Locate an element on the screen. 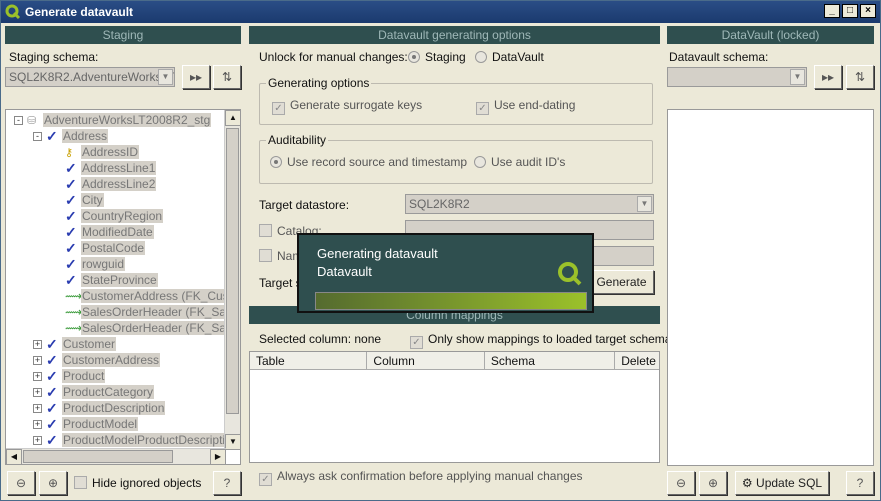 The image size is (881, 501). tree-item: ✓ rowguid is located at coordinates (89, 264).